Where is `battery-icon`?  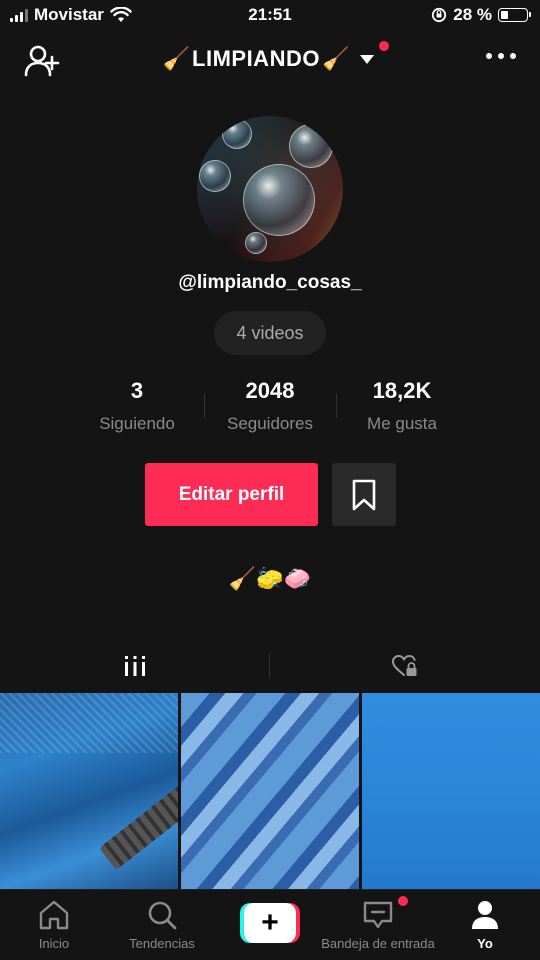
battery-icon is located at coordinates (514, 15).